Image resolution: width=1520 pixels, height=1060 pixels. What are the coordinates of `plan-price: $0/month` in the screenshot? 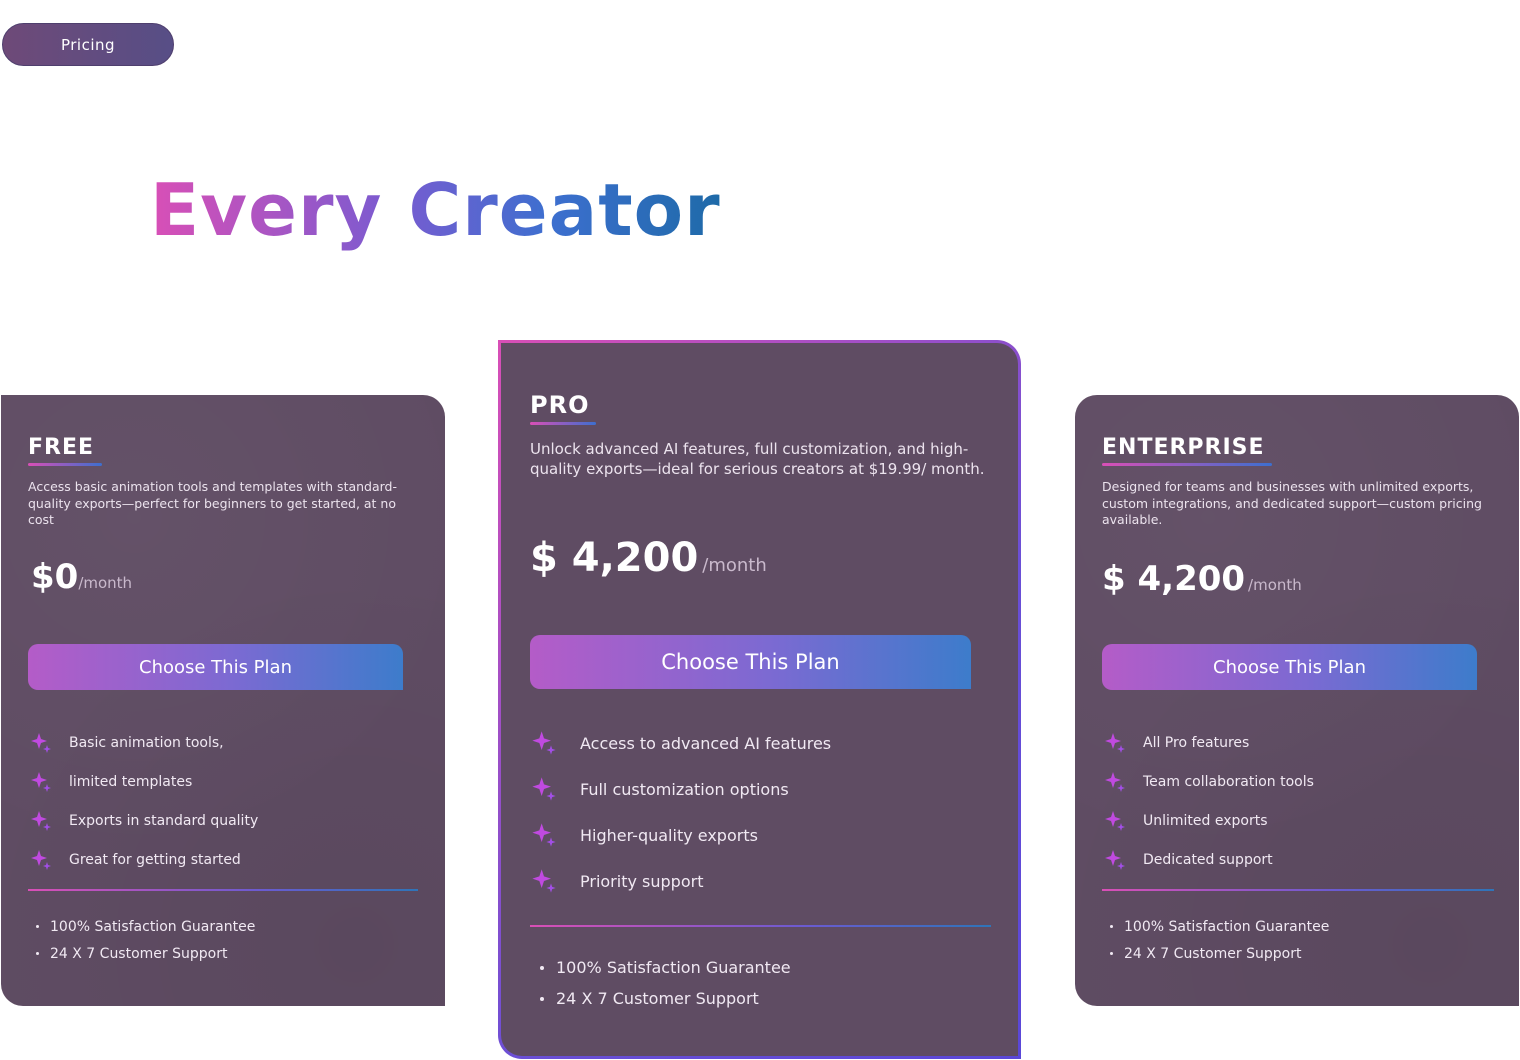 It's located at (81, 577).